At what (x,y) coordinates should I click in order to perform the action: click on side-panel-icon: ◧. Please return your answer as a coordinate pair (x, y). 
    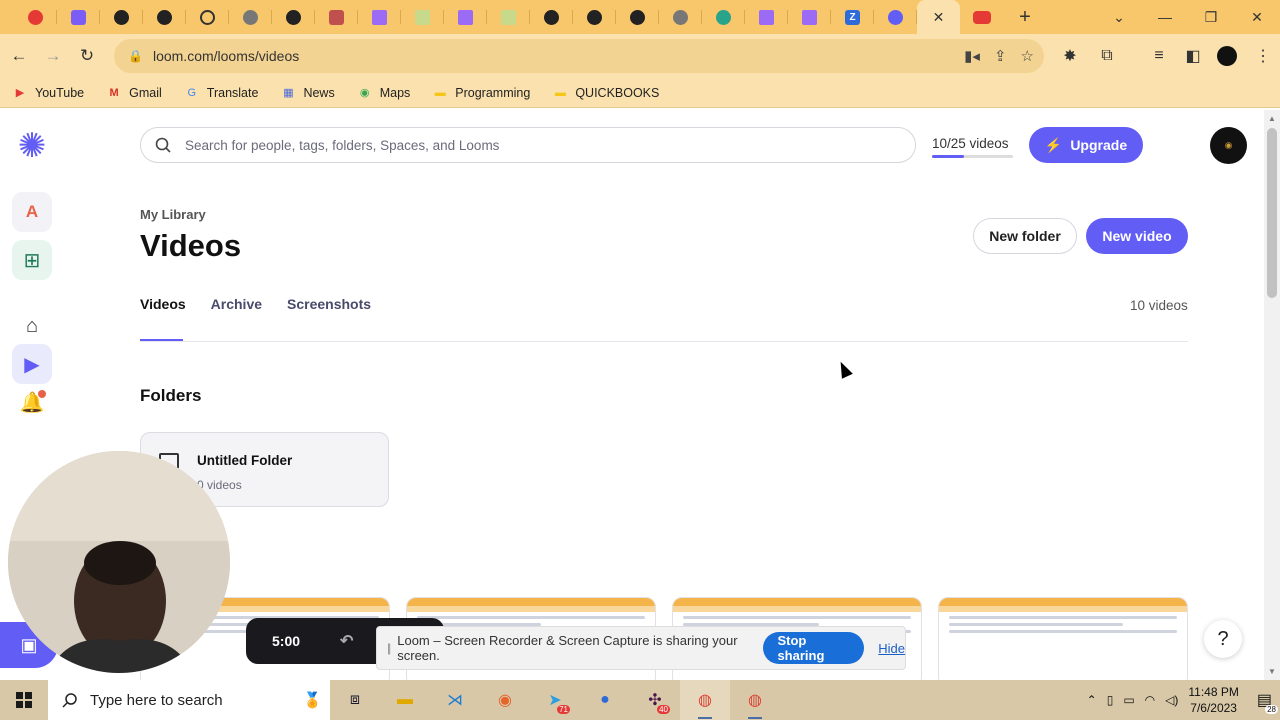
    Looking at the image, I should click on (1193, 56).